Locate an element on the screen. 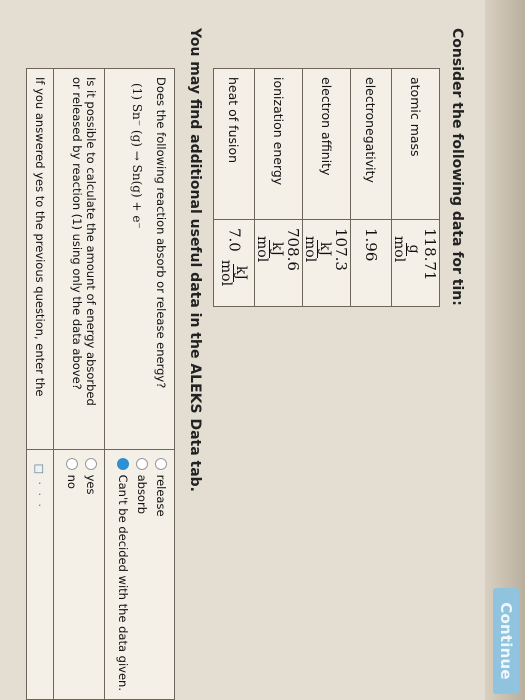 The image size is (525, 700). continue-button: Continue is located at coordinates (506, 641).